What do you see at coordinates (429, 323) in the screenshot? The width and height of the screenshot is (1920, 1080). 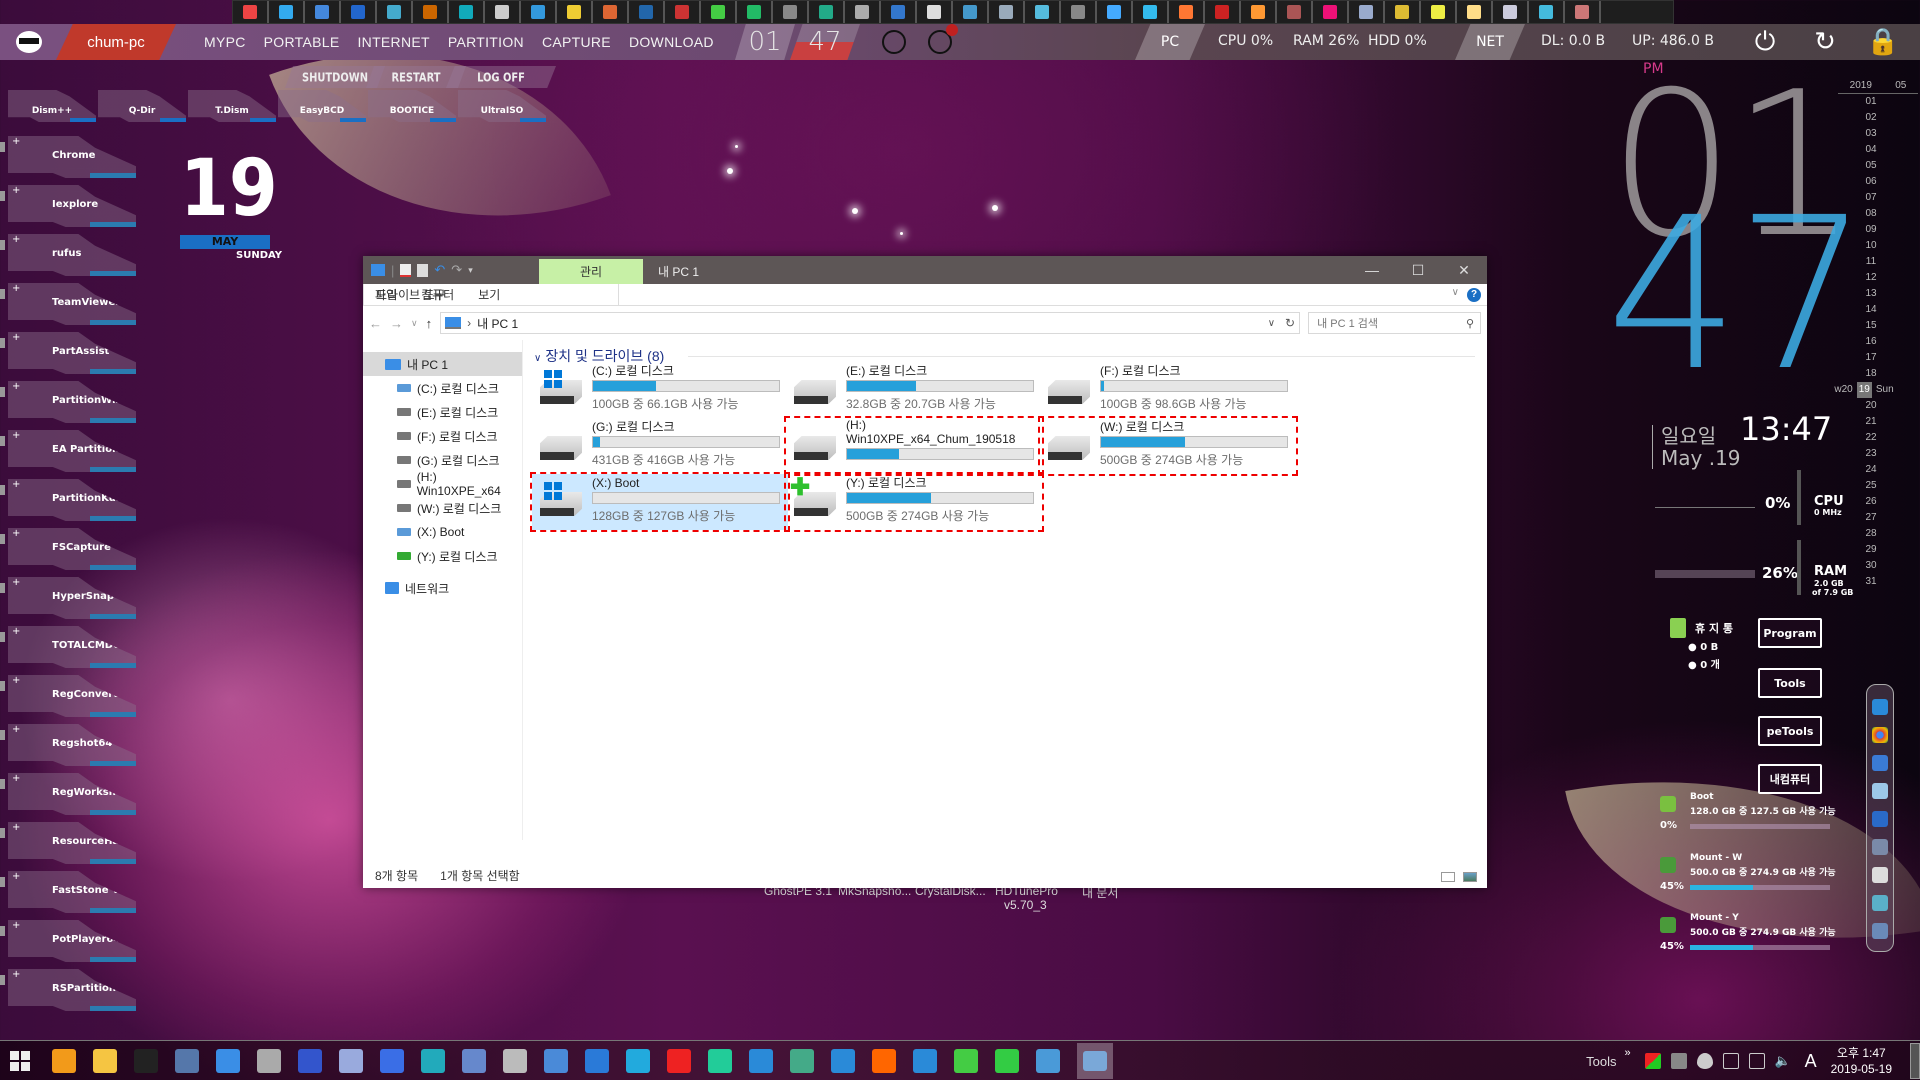 I see `up-icon: ↑` at bounding box center [429, 323].